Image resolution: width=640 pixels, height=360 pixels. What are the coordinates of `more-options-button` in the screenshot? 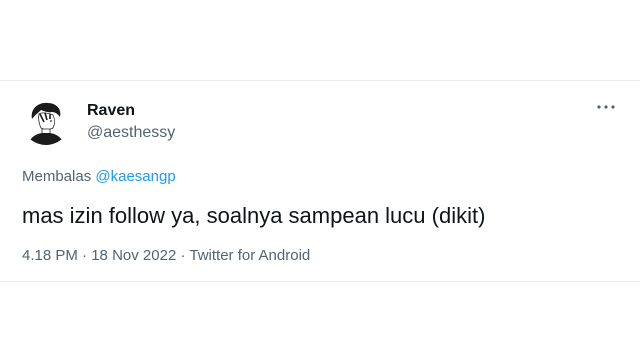 It's located at (606, 107).